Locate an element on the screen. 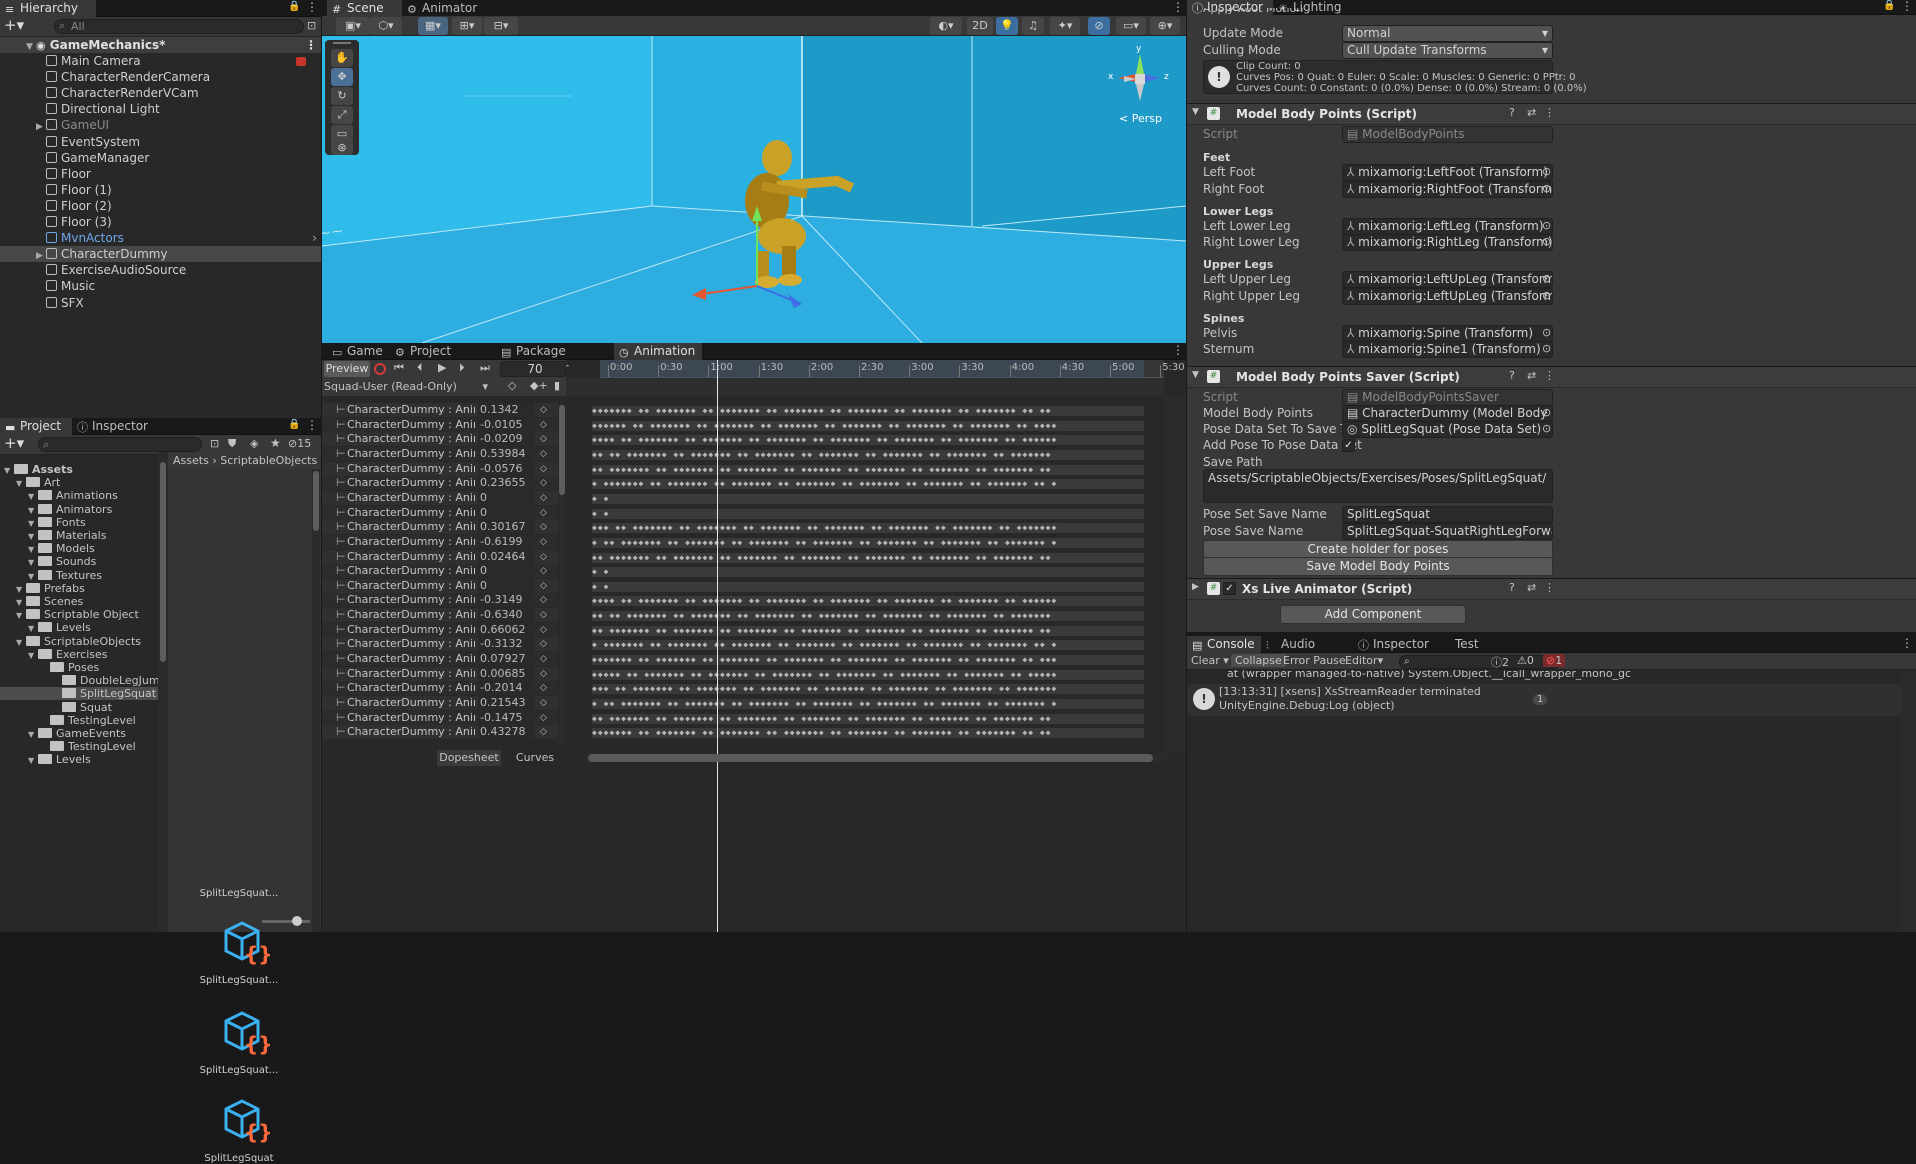  first-key-icon: ⏮ is located at coordinates (399, 368).